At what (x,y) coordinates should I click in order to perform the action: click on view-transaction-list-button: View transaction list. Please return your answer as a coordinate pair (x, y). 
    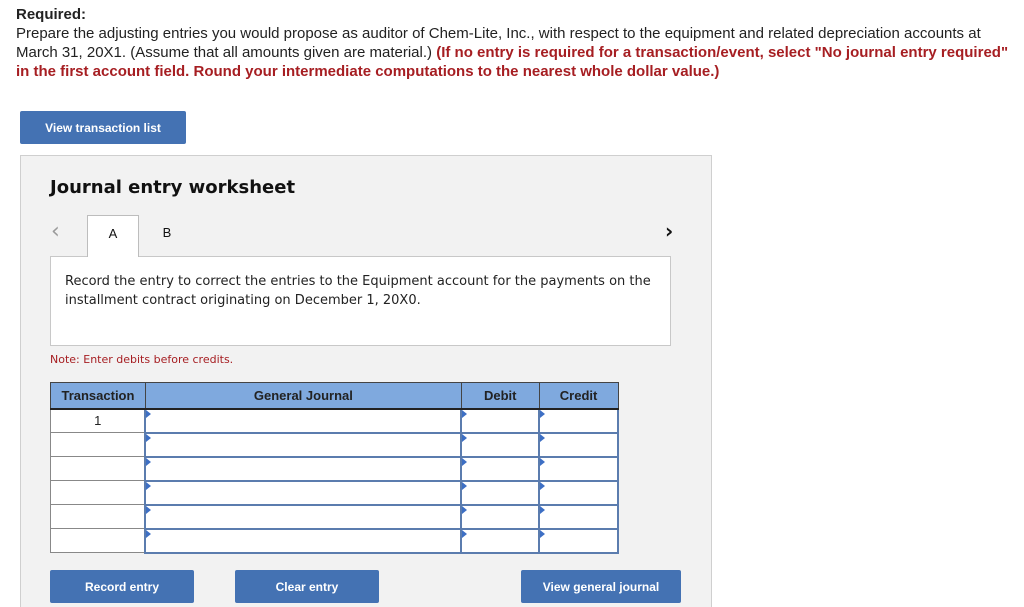
    Looking at the image, I should click on (103, 127).